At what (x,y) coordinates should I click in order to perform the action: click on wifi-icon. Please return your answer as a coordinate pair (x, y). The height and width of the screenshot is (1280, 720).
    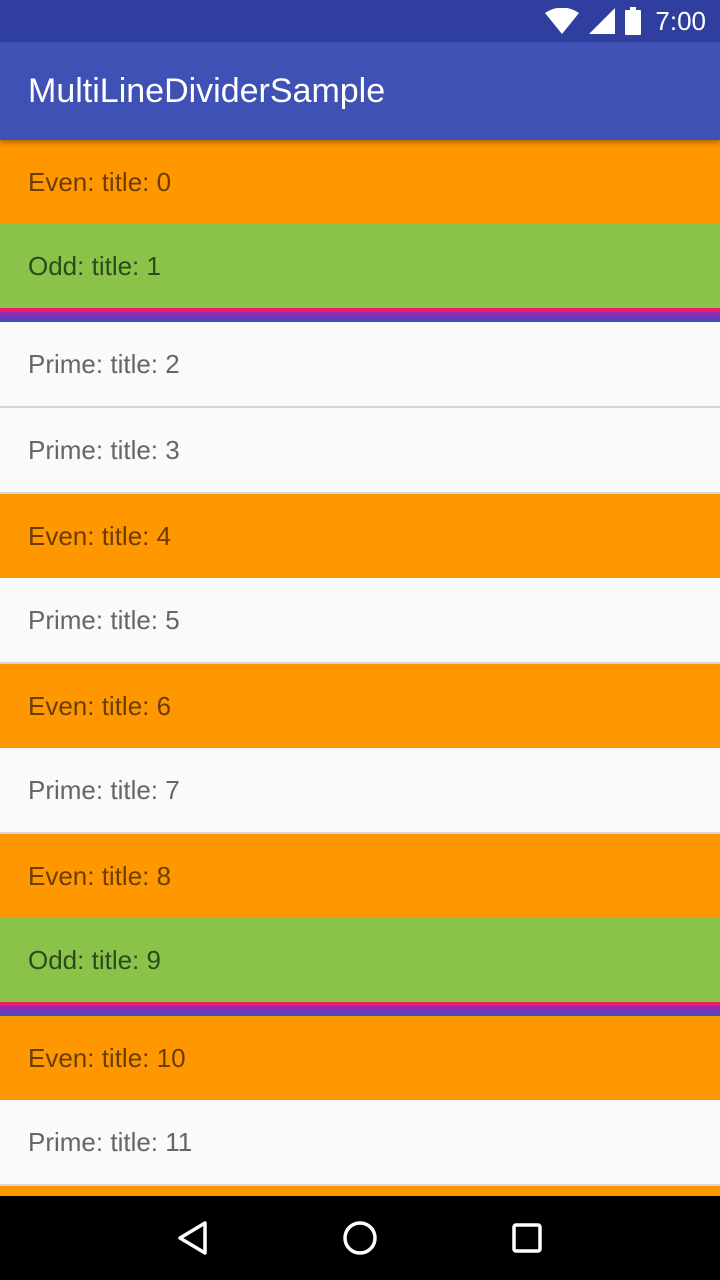
    Looking at the image, I should click on (562, 21).